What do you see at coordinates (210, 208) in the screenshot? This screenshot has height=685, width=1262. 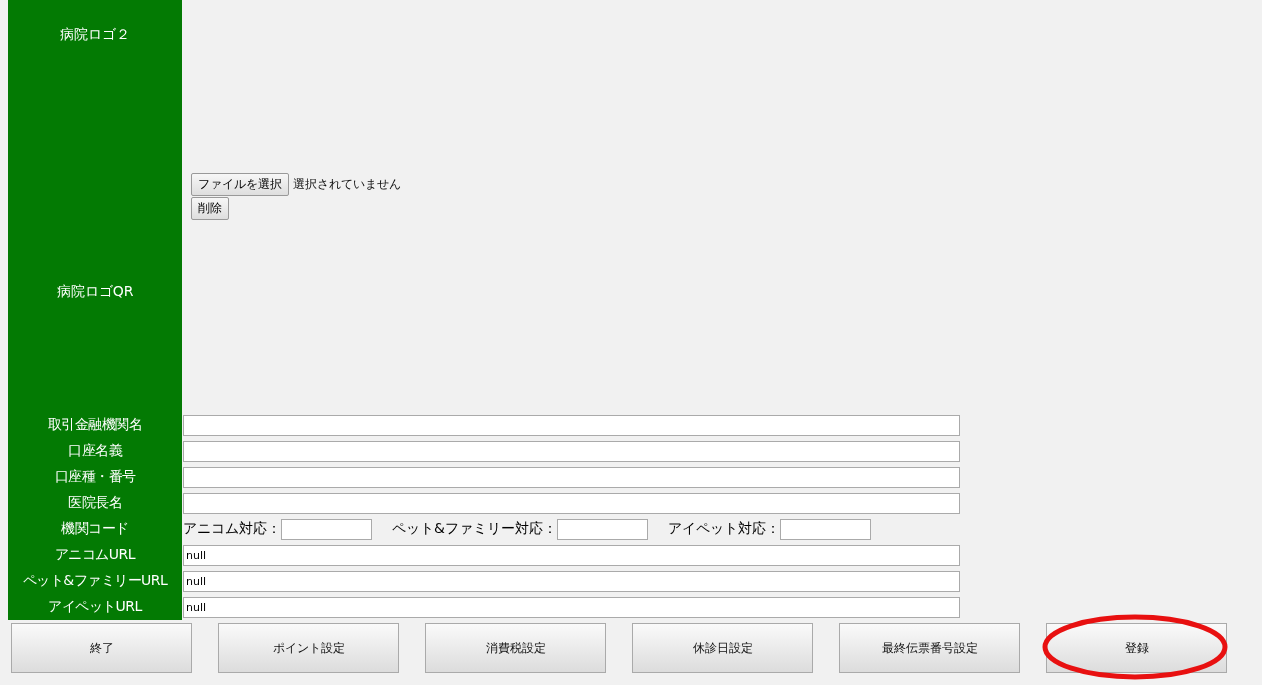 I see `delete-button: 削除` at bounding box center [210, 208].